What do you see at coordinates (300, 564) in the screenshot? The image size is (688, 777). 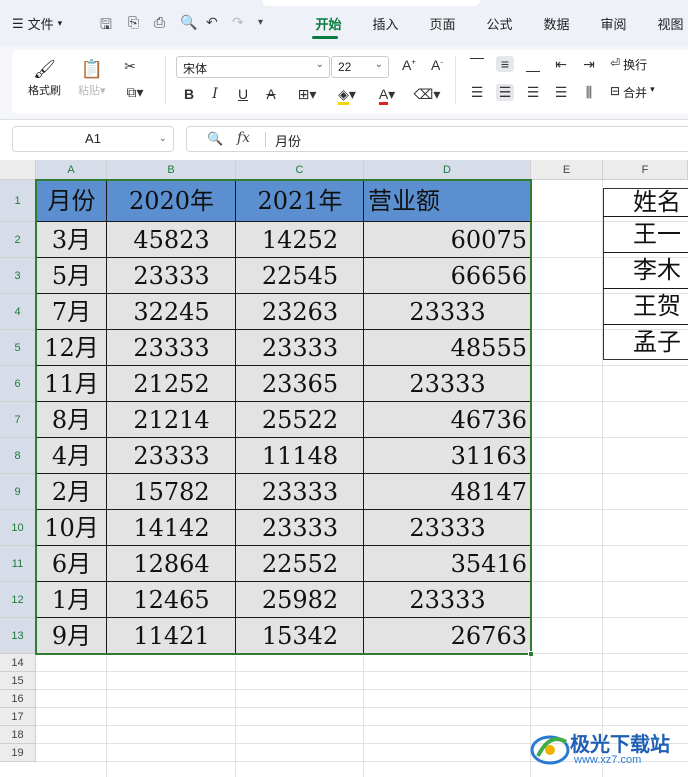 I see `table-cell: 22552` at bounding box center [300, 564].